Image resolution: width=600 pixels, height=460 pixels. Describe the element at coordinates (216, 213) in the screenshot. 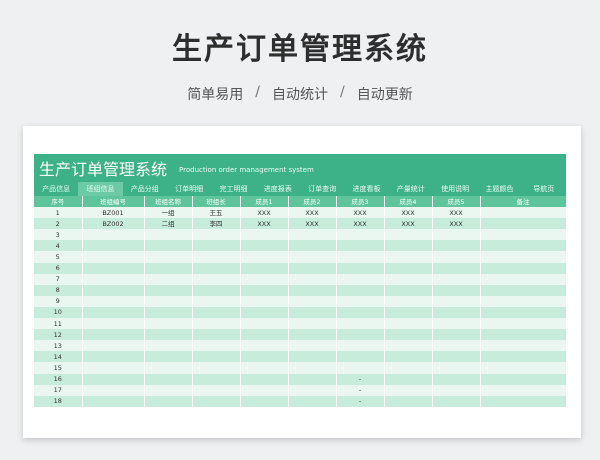

I see `table-cell: 王五` at that location.